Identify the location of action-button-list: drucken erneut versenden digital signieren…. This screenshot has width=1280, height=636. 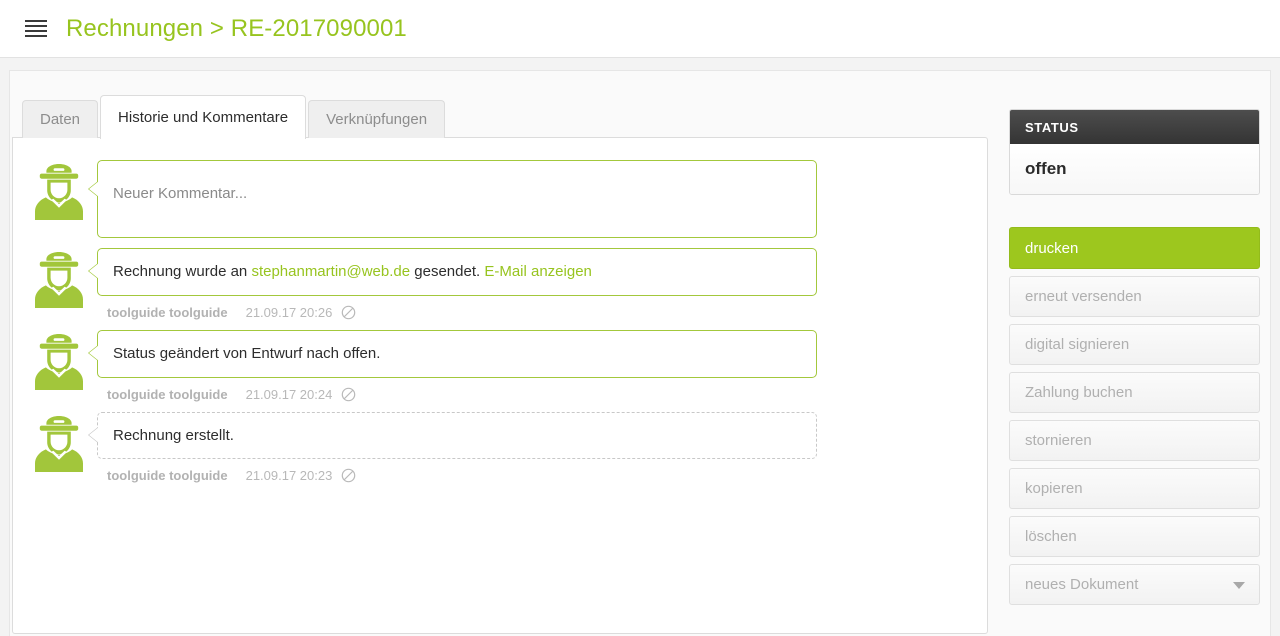
(1134, 416).